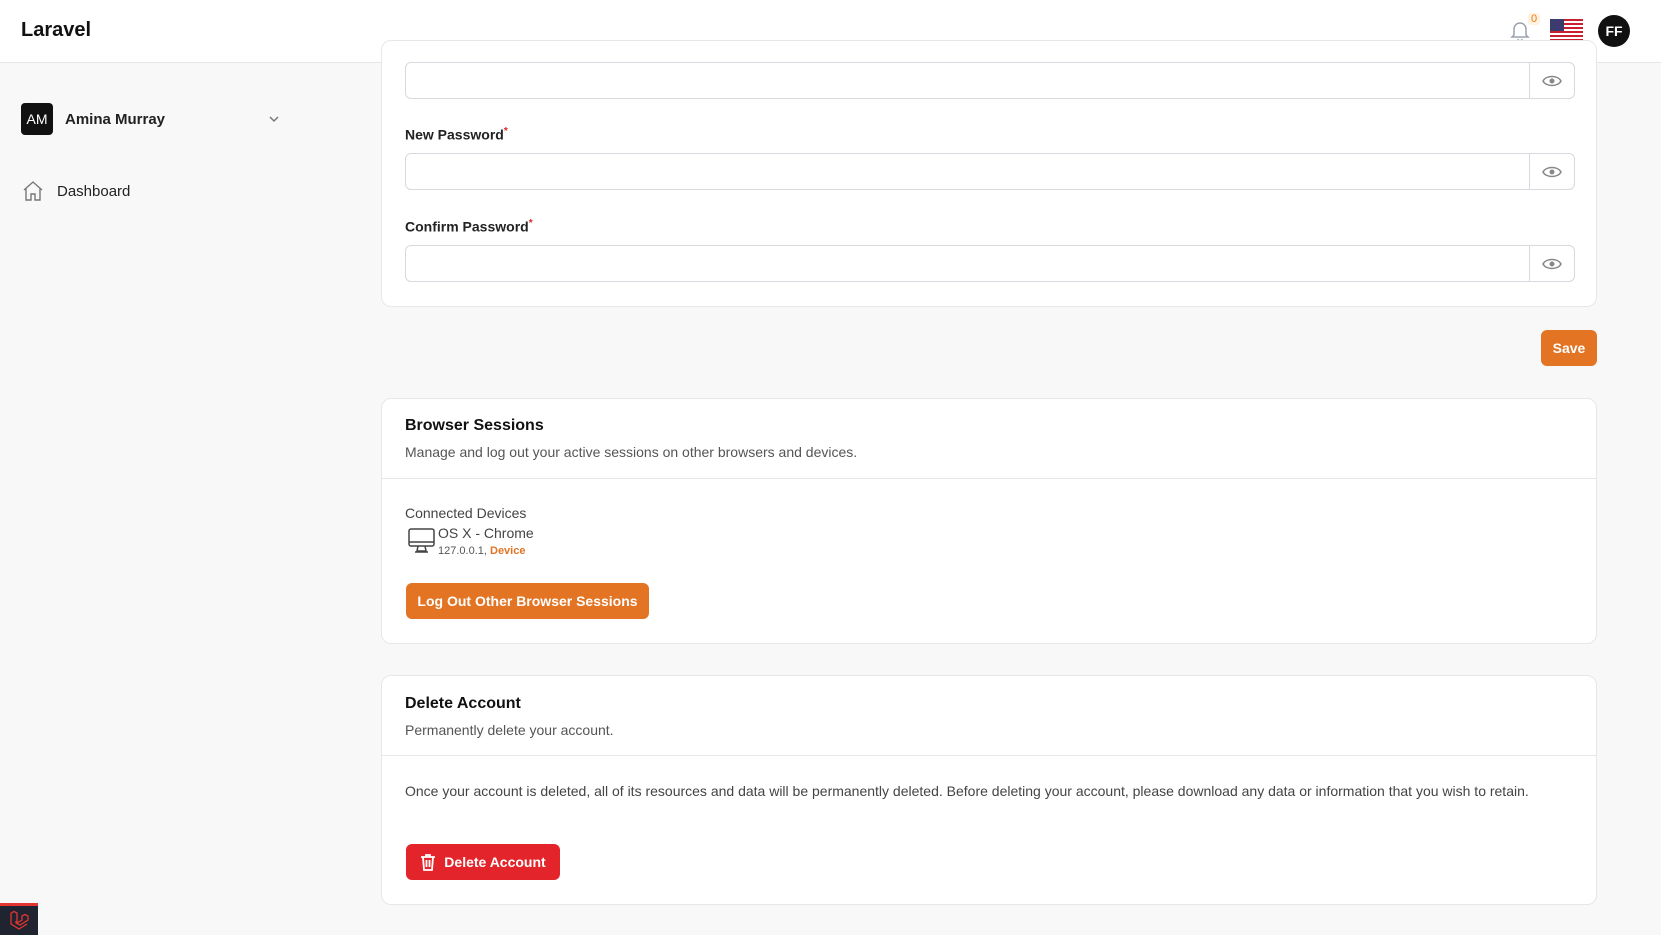 The width and height of the screenshot is (1661, 935). What do you see at coordinates (37, 119) in the screenshot?
I see `avatar: AM` at bounding box center [37, 119].